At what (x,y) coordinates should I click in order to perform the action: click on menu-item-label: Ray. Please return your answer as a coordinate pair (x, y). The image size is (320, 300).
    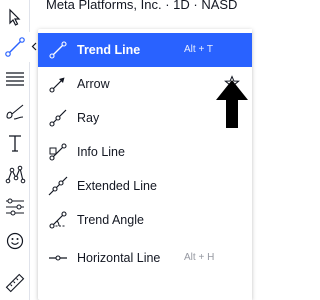
    Looking at the image, I should click on (88, 118).